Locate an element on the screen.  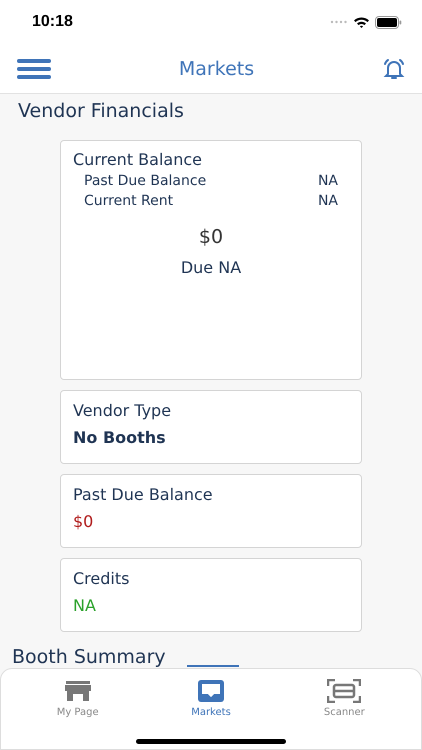
inbox-icon is located at coordinates (211, 691).